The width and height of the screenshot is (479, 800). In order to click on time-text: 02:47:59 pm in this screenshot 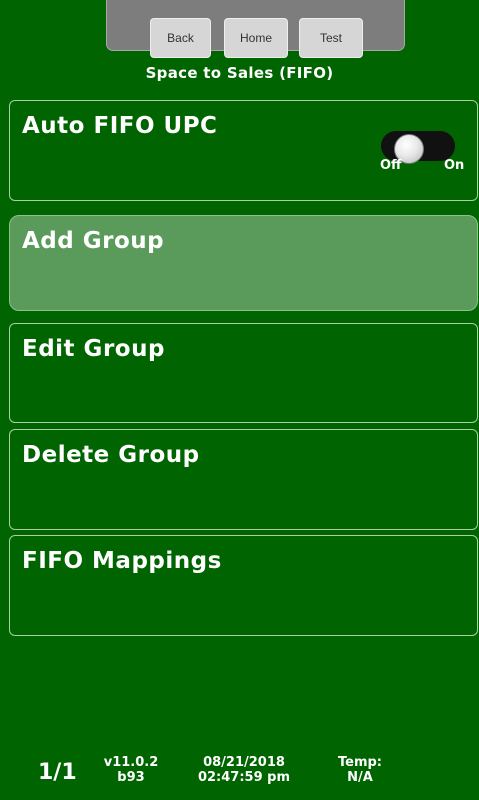, I will do `click(244, 777)`.